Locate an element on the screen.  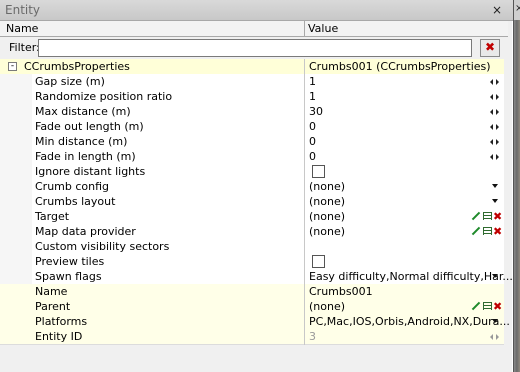
close-icon: × is located at coordinates (497, 10).